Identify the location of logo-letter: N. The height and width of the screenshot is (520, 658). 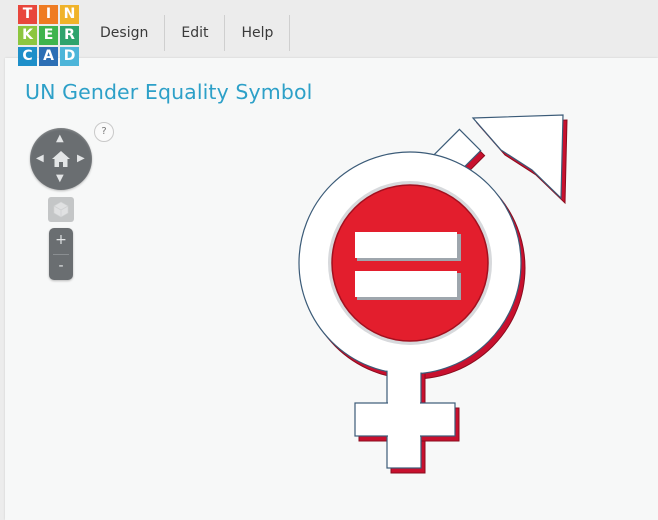
(69, 14).